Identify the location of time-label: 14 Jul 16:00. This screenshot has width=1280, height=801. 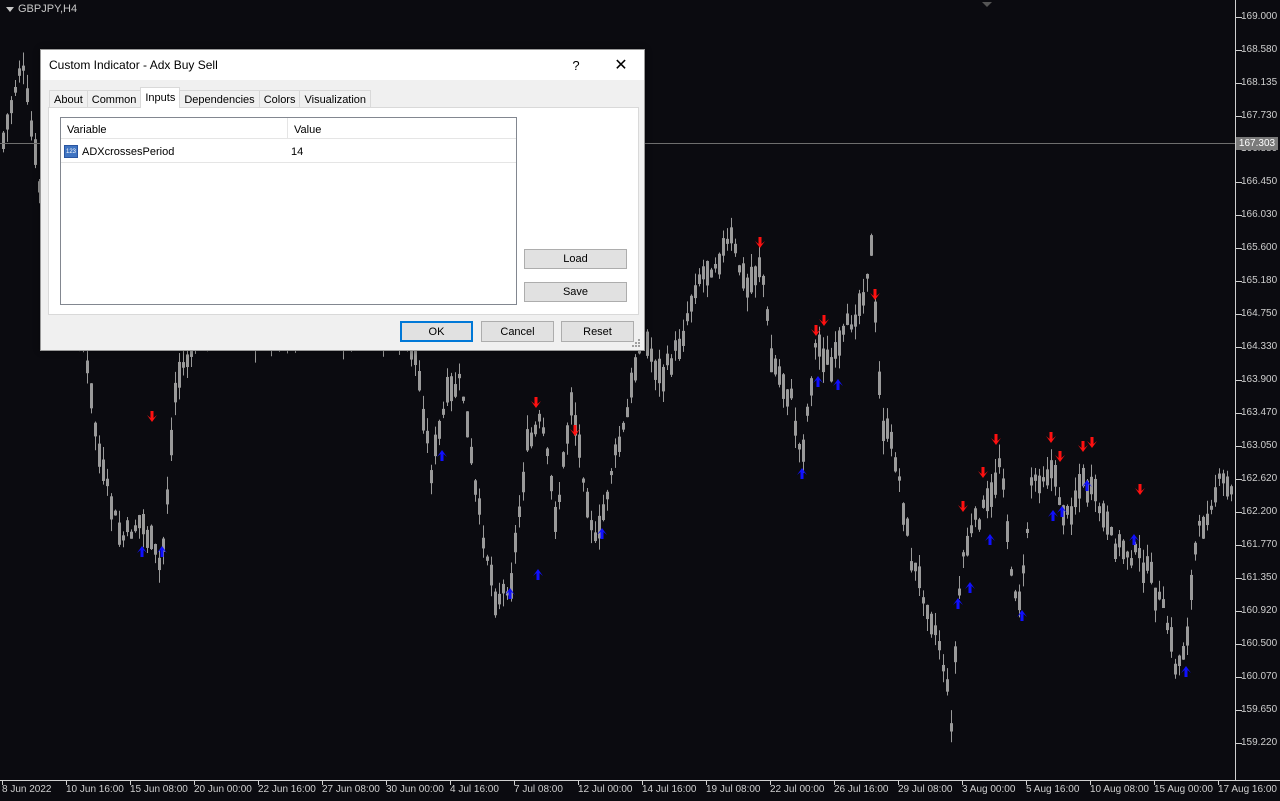
(669, 789).